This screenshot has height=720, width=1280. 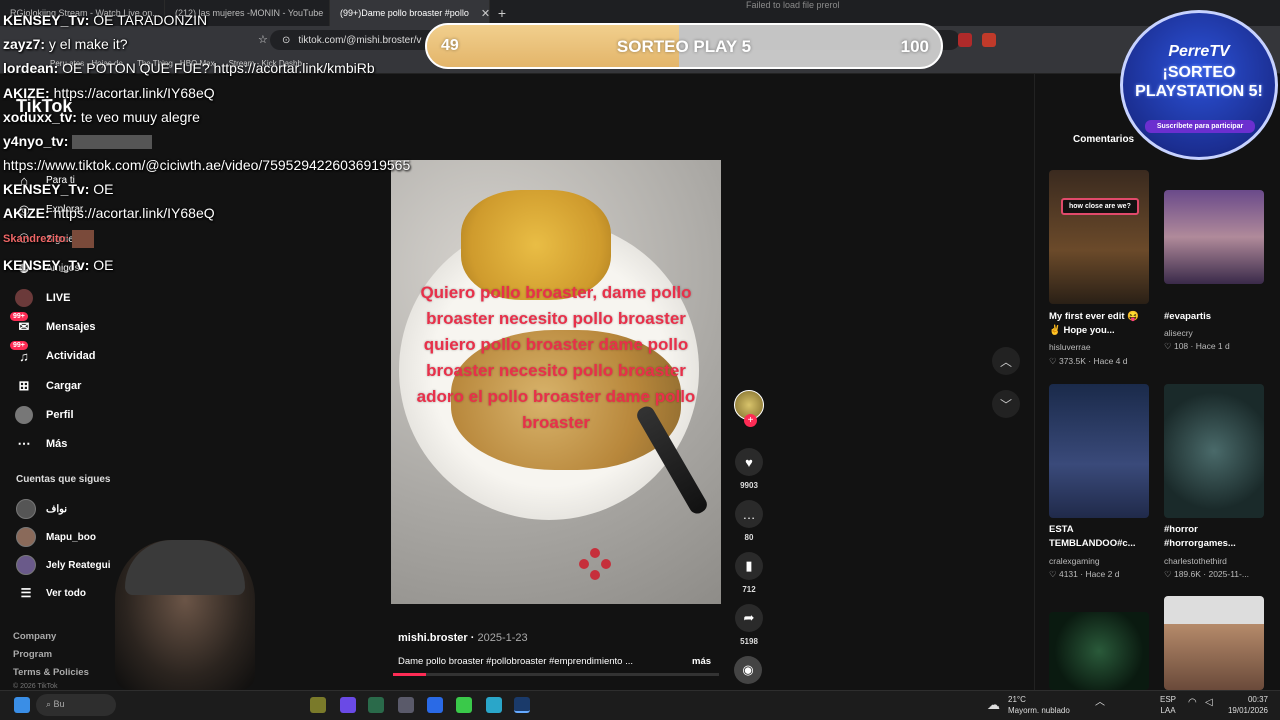 What do you see at coordinates (26, 593) in the screenshot?
I see `list-icon: ☰` at bounding box center [26, 593].